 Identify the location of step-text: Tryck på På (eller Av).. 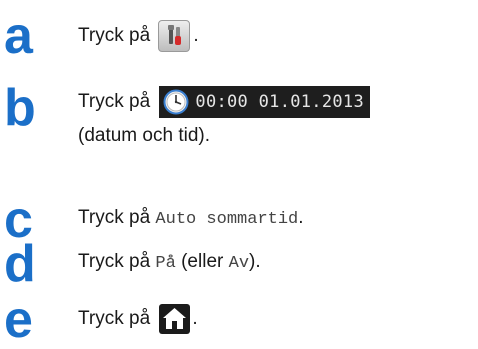
(169, 263).